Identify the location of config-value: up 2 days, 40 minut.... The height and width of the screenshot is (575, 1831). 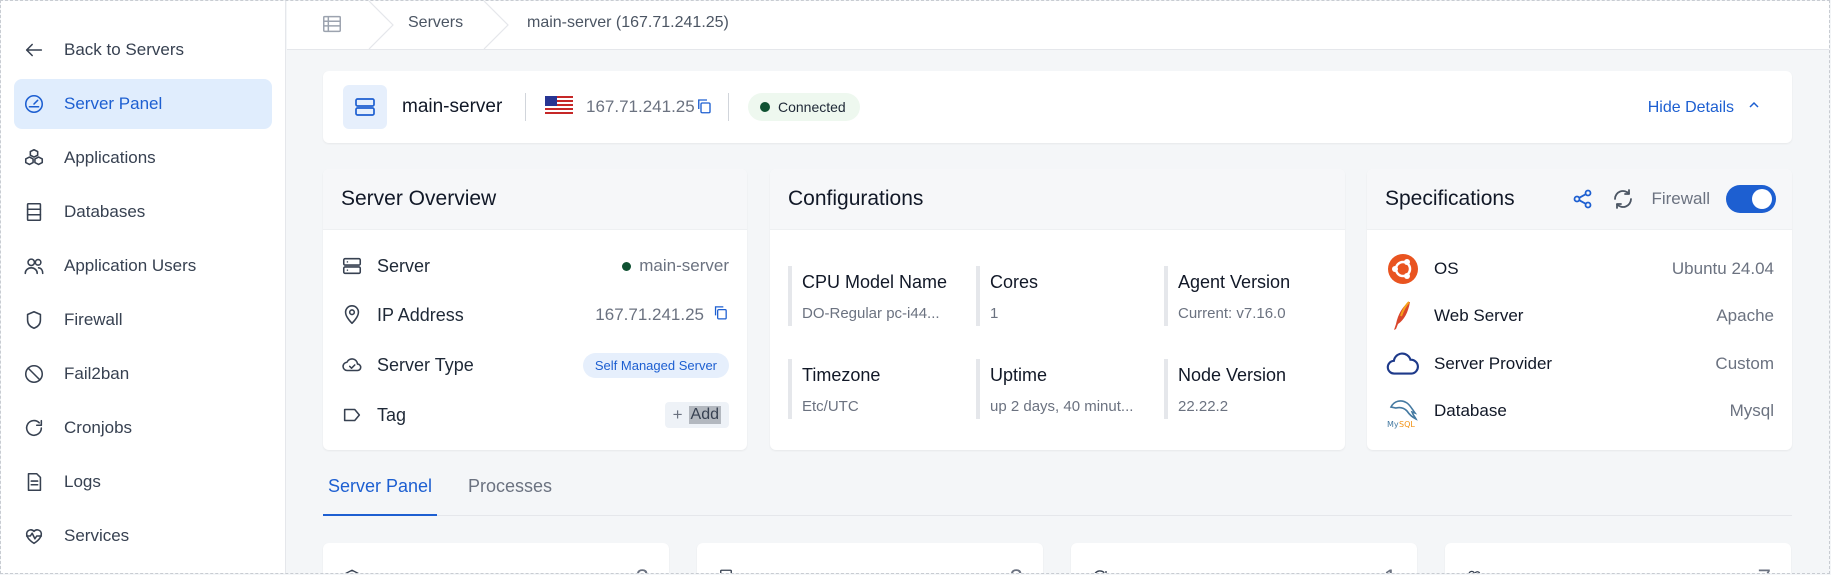
(1062, 406).